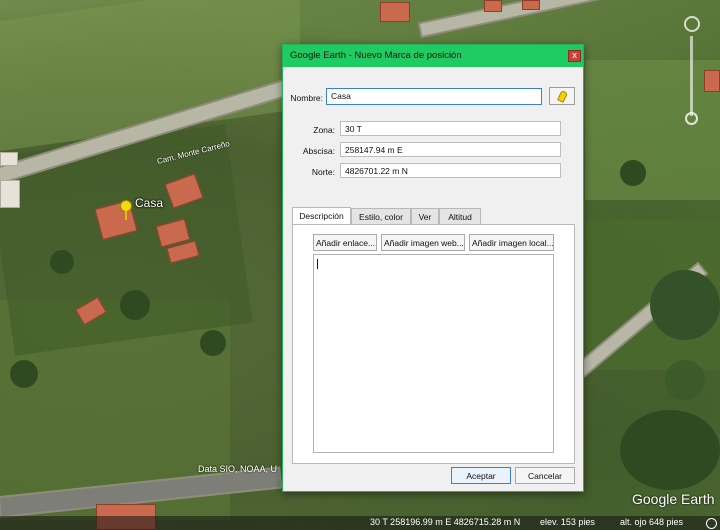  What do you see at coordinates (692, 24) in the screenshot?
I see `look-joystick-icon` at bounding box center [692, 24].